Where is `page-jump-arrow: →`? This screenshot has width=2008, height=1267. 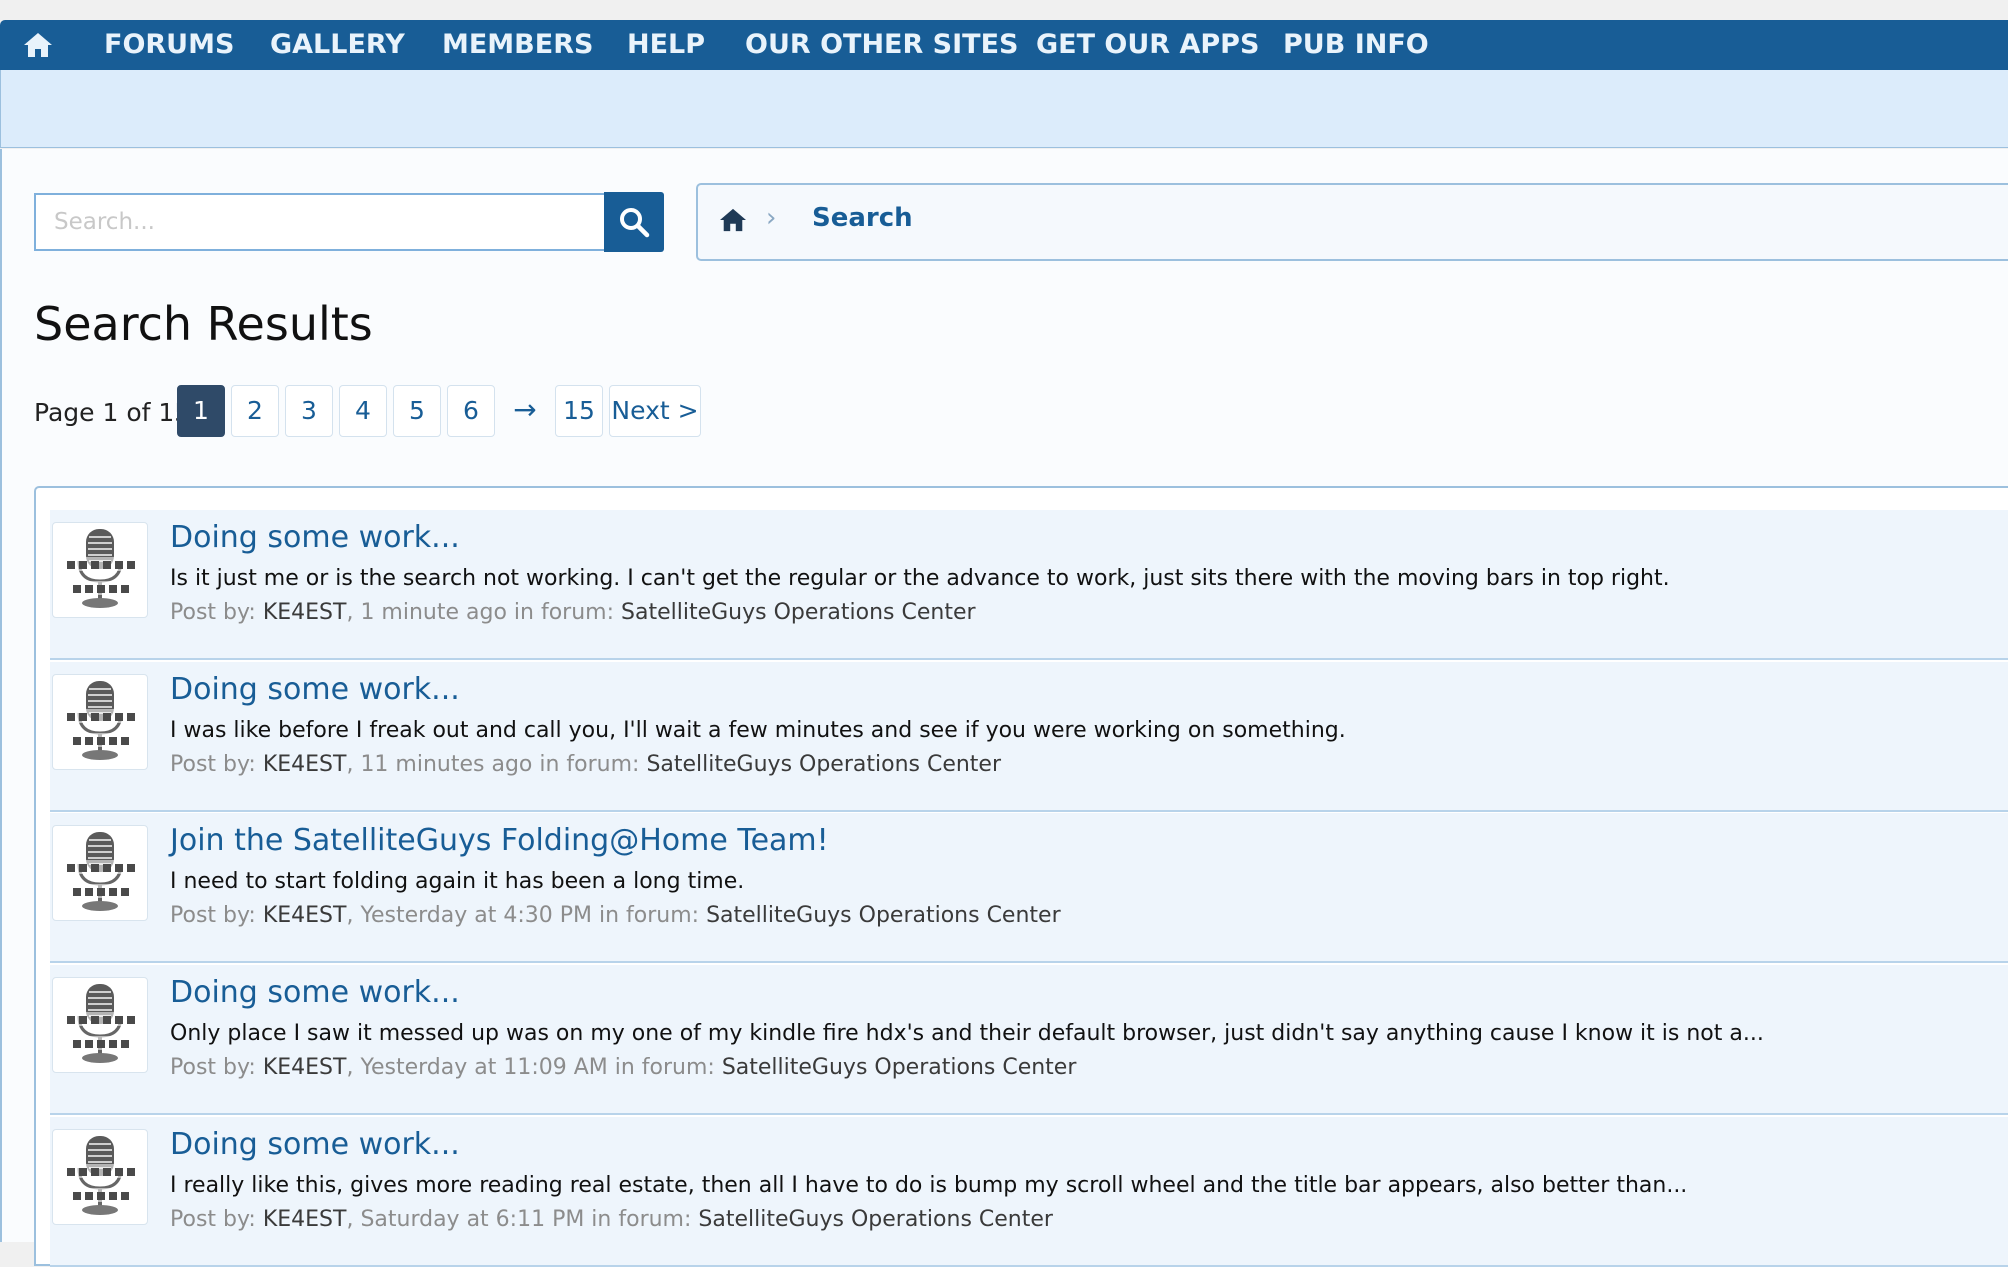
page-jump-arrow: → is located at coordinates (525, 411).